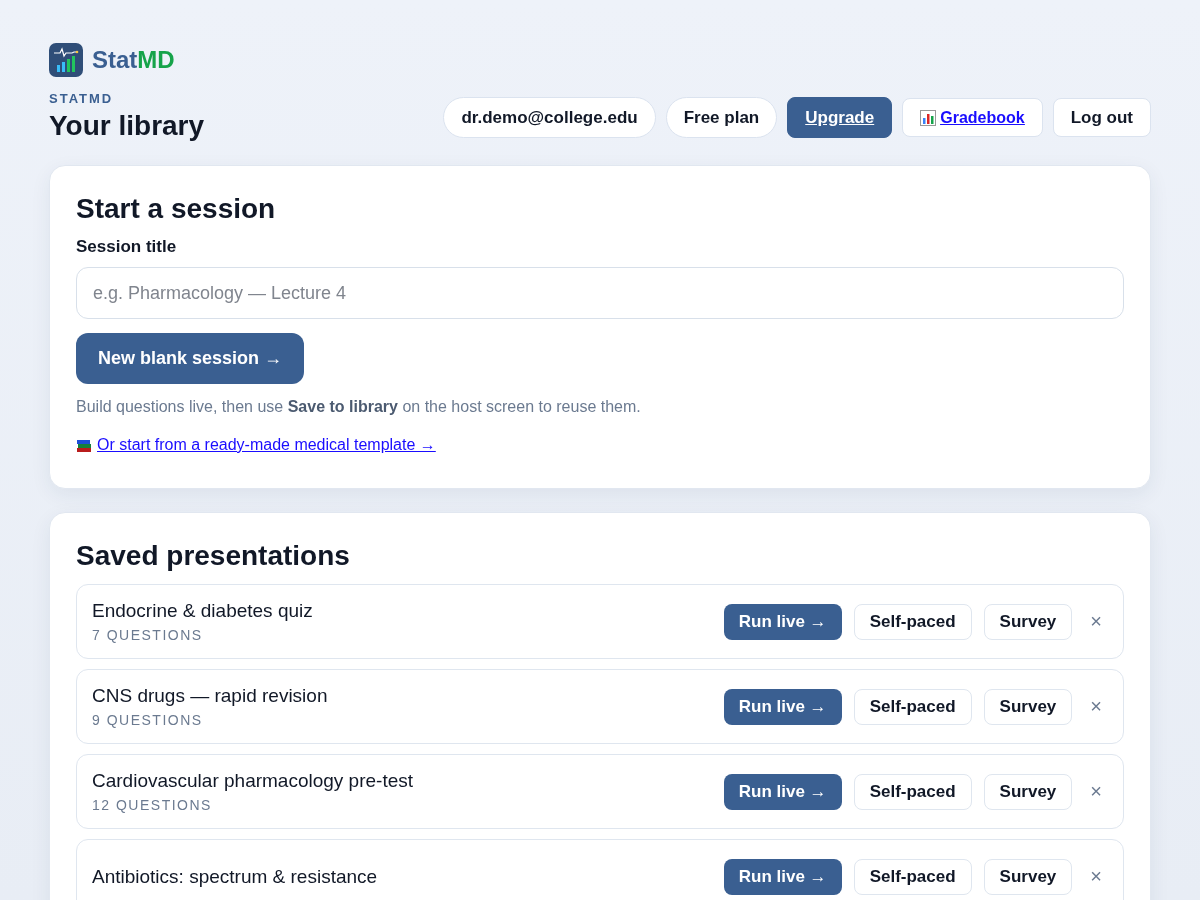 This screenshot has width=1200, height=900. What do you see at coordinates (133, 60) in the screenshot?
I see `brand-name: StatMD` at bounding box center [133, 60].